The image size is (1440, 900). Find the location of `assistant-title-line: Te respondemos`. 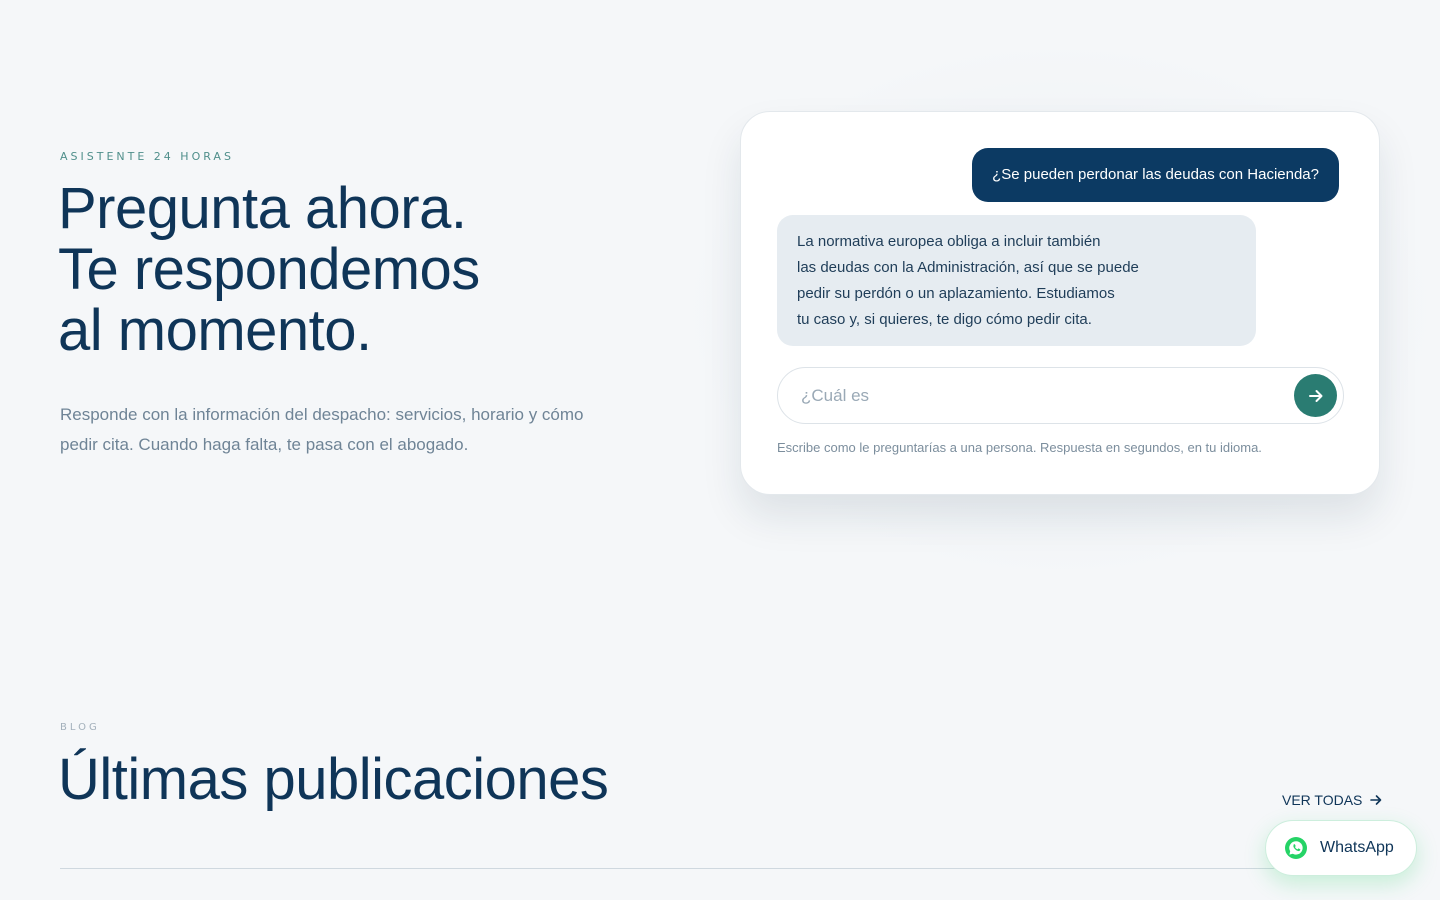

assistant-title-line: Te respondemos is located at coordinates (269, 269).